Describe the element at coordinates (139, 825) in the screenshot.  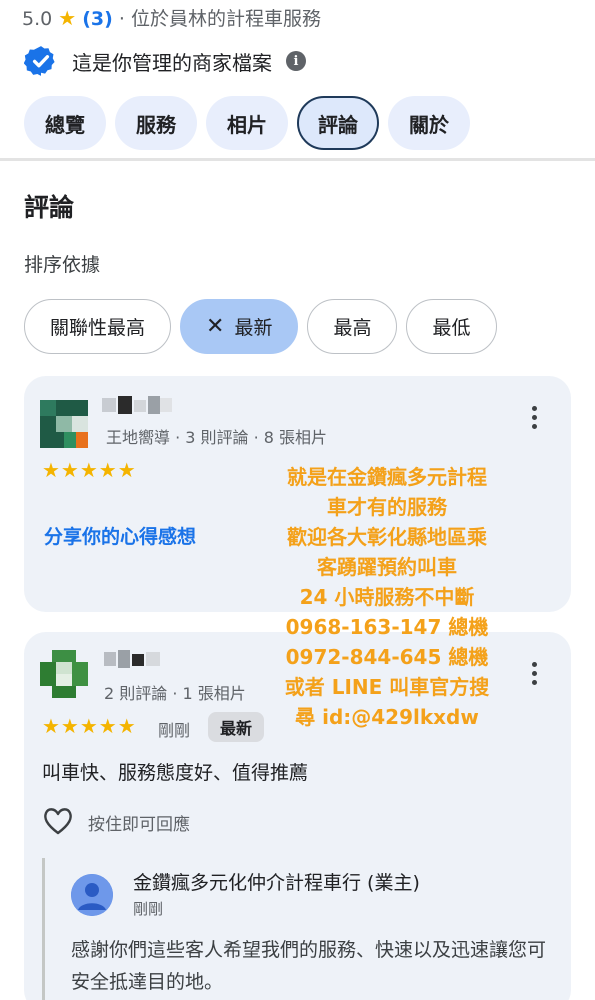
I see `reply-hint: 按住即可回應` at that location.